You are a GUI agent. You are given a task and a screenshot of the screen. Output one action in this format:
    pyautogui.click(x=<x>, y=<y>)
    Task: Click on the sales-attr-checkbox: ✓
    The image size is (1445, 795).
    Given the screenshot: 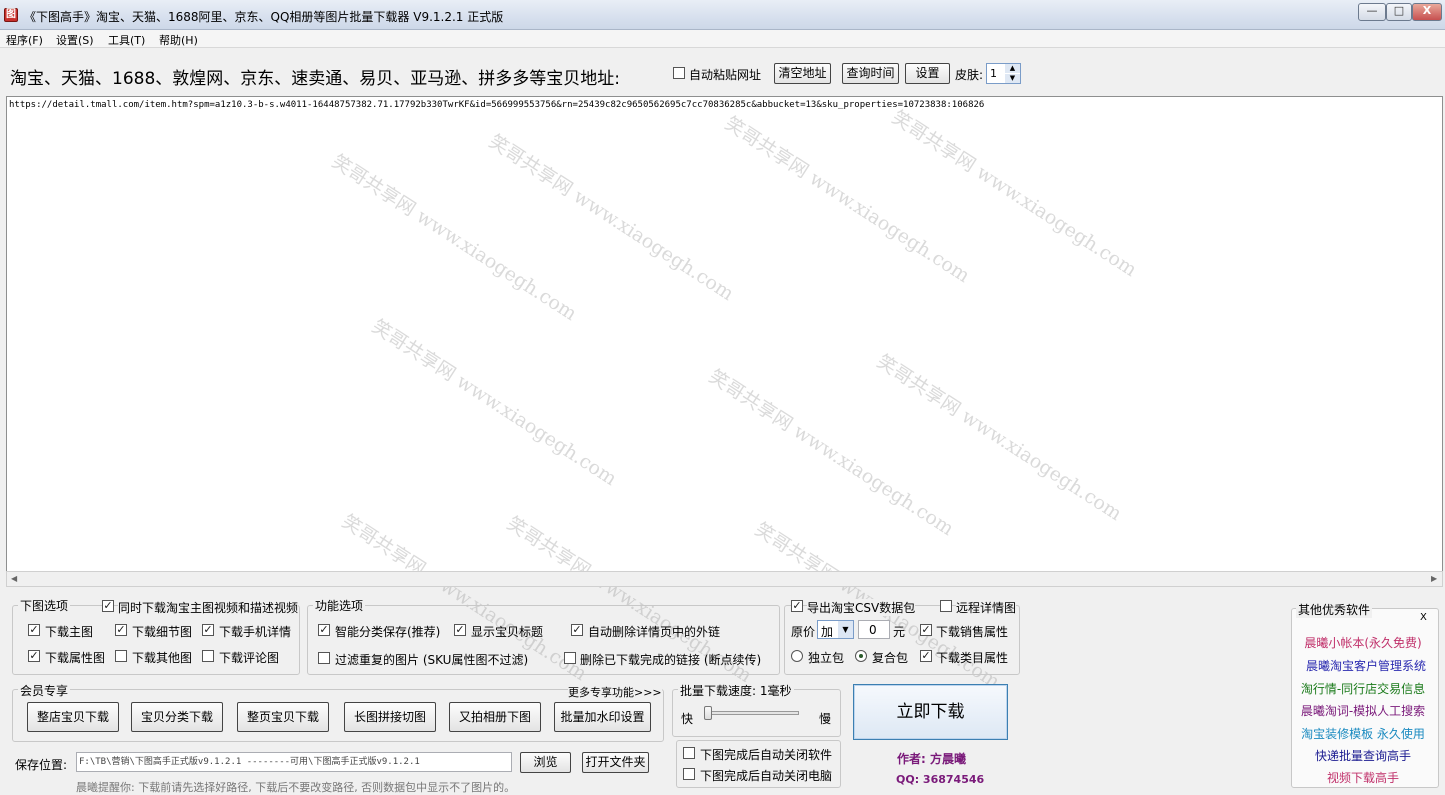 What is the action you would take?
    pyautogui.click(x=926, y=630)
    